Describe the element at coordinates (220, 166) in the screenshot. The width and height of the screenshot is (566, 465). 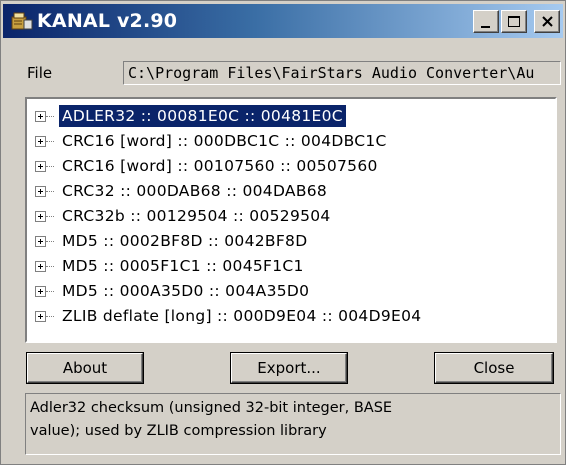
I see `tree-item-label: CRC16 [word] :: 00107560 :: 00507560` at that location.